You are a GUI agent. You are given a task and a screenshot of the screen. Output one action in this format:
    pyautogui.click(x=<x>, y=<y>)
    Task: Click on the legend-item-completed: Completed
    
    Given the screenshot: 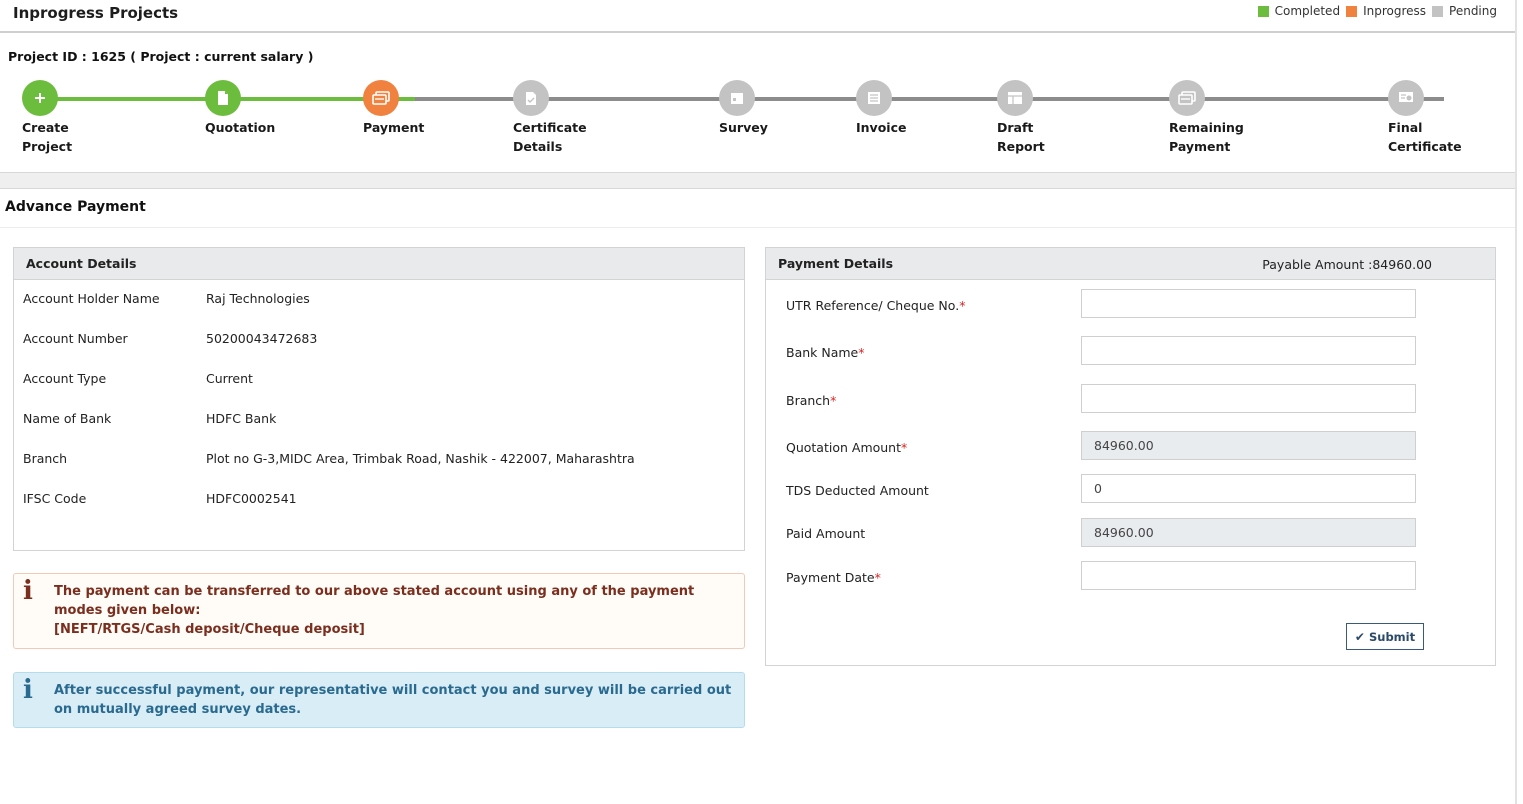 What is the action you would take?
    pyautogui.click(x=1299, y=11)
    